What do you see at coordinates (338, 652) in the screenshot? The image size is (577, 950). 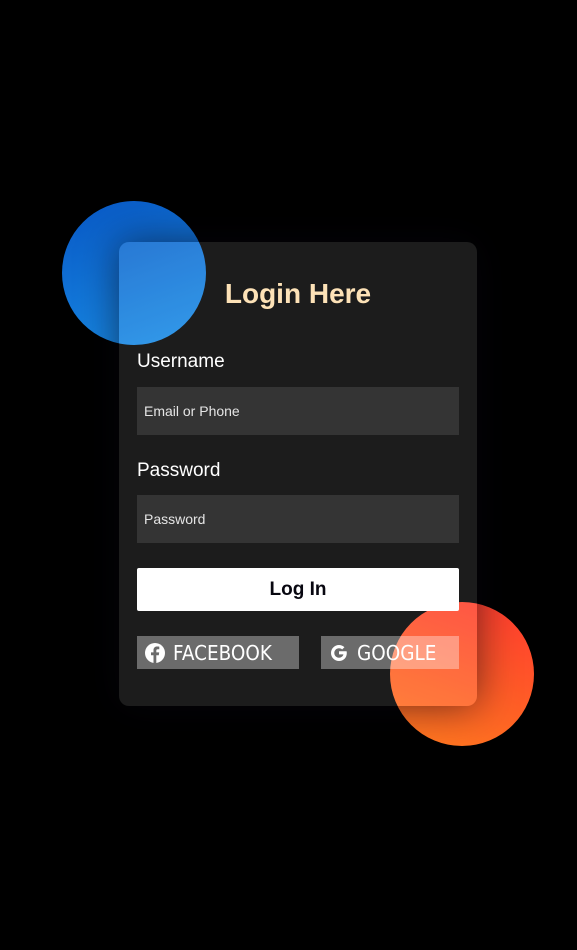 I see `google-icon` at bounding box center [338, 652].